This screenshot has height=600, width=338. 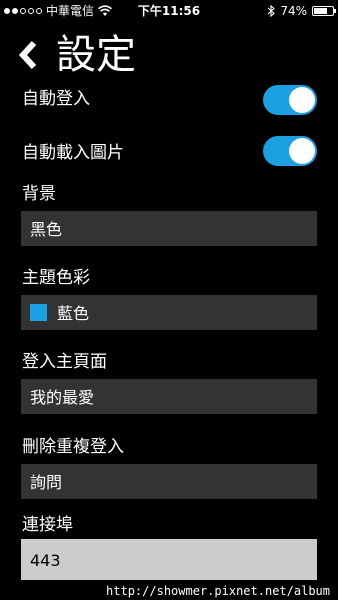 I want to click on bluetooth-icon, so click(x=271, y=11).